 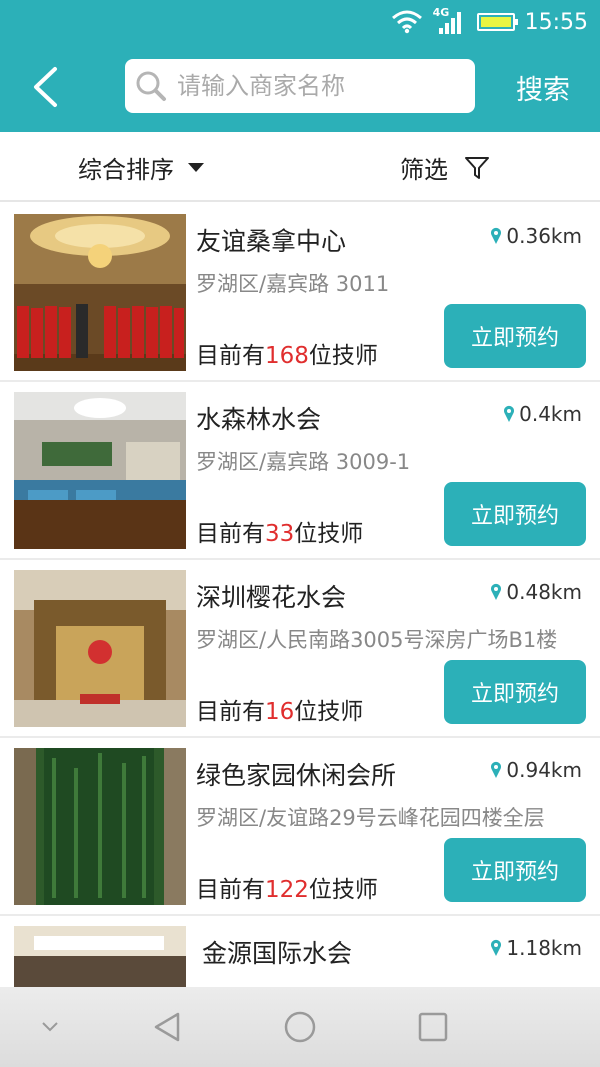 I want to click on merchant-name: 金源国际水会, so click(x=277, y=953).